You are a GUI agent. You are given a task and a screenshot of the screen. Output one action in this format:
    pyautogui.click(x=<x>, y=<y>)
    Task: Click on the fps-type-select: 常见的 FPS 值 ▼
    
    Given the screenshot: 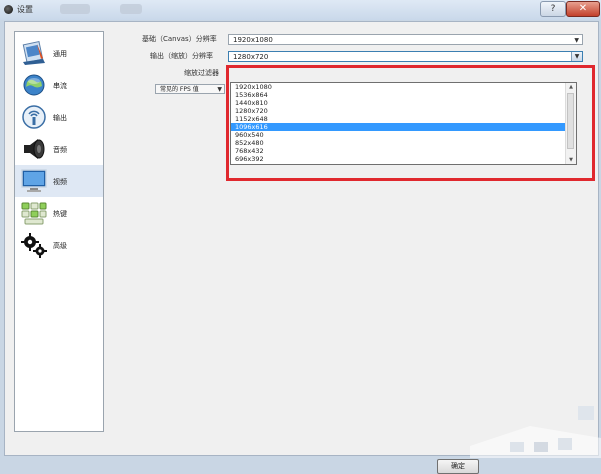 What is the action you would take?
    pyautogui.click(x=190, y=89)
    